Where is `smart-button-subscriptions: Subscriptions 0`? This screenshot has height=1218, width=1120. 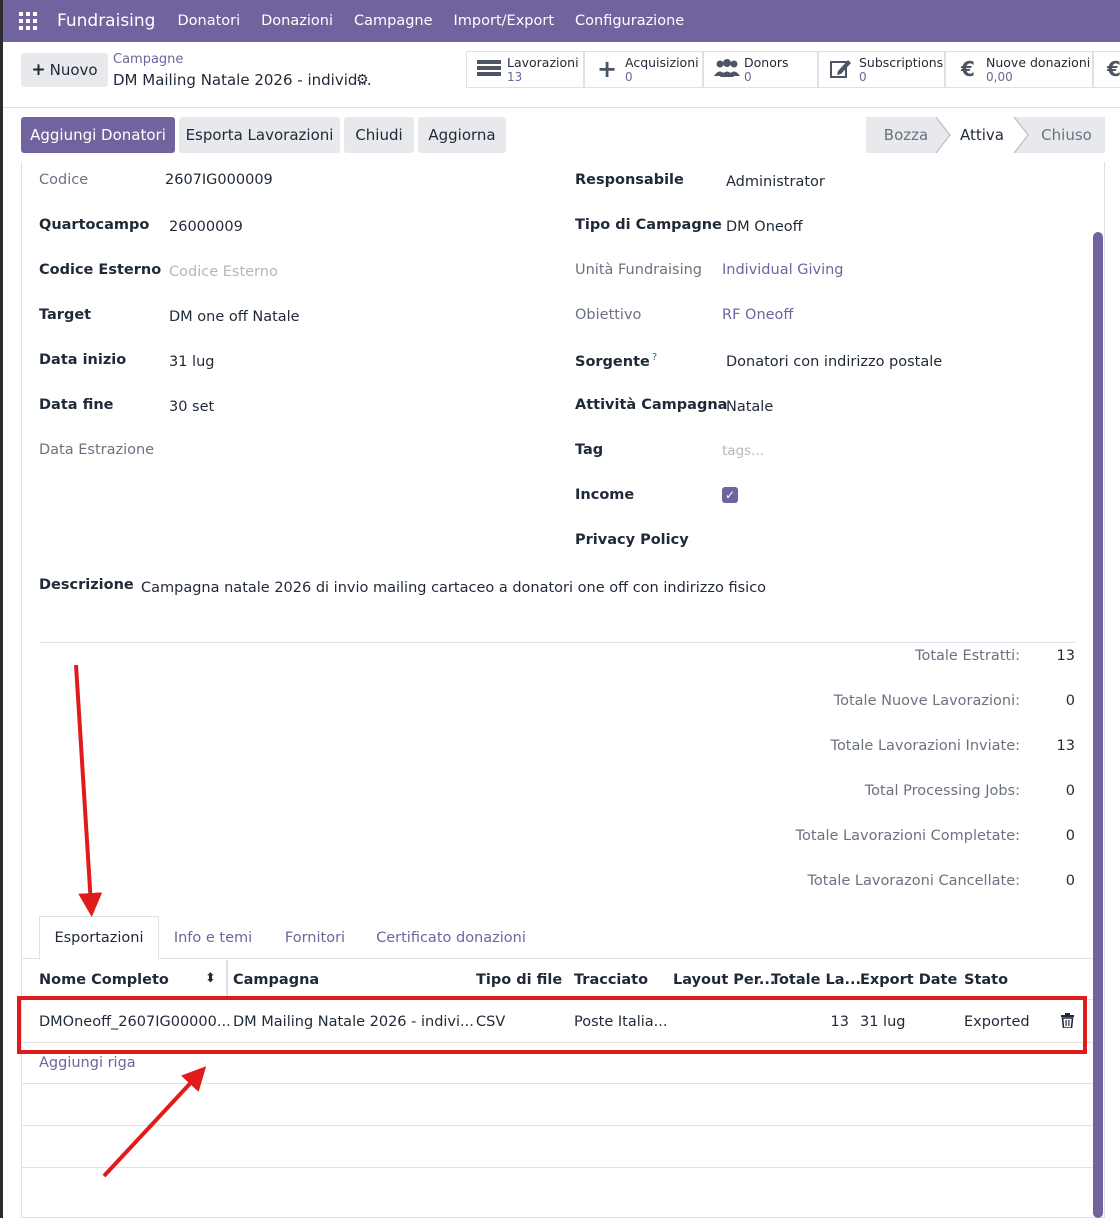 smart-button-subscriptions: Subscriptions 0 is located at coordinates (881, 69).